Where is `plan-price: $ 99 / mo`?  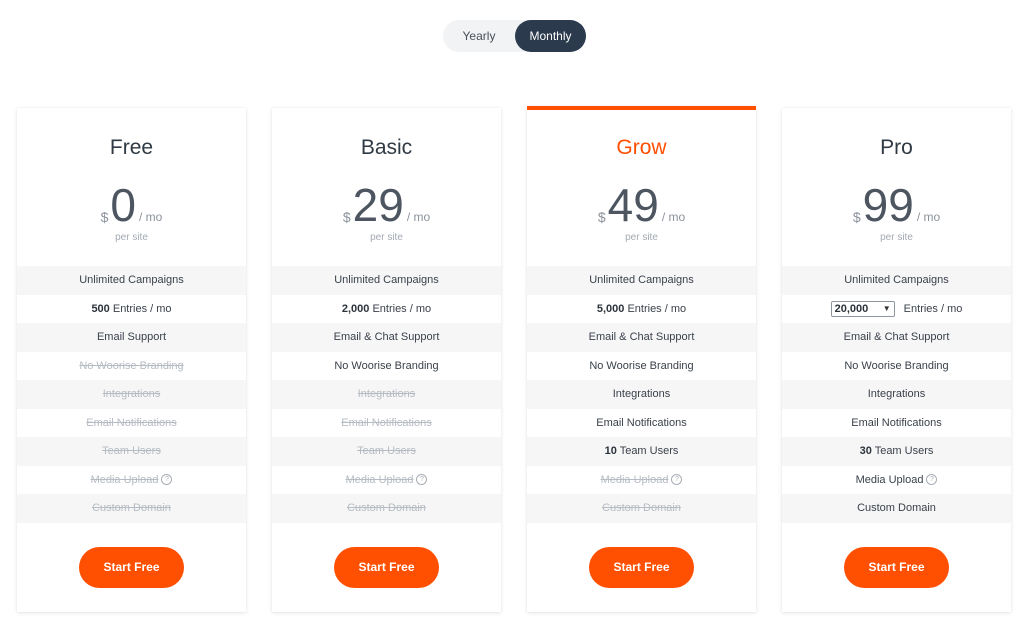
plan-price: $ 99 / mo is located at coordinates (896, 205).